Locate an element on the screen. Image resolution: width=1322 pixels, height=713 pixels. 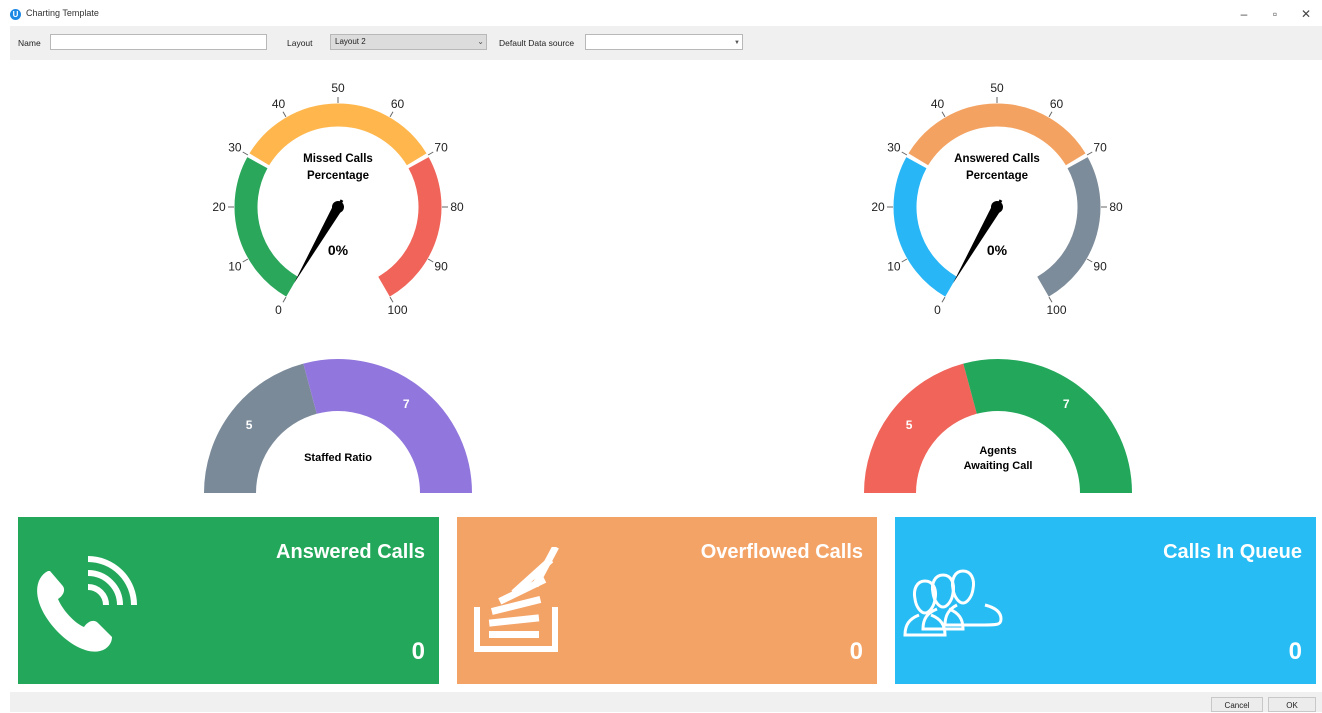
answered-calls-tile: Answered Calls 0 is located at coordinates (228, 600).